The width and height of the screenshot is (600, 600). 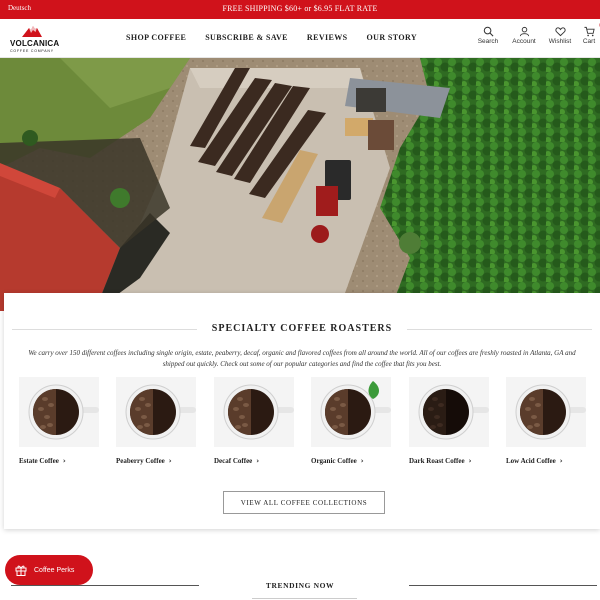 I want to click on brand-logo: VOLCANICA COFFEE COMPANY, so click(x=35, y=39).